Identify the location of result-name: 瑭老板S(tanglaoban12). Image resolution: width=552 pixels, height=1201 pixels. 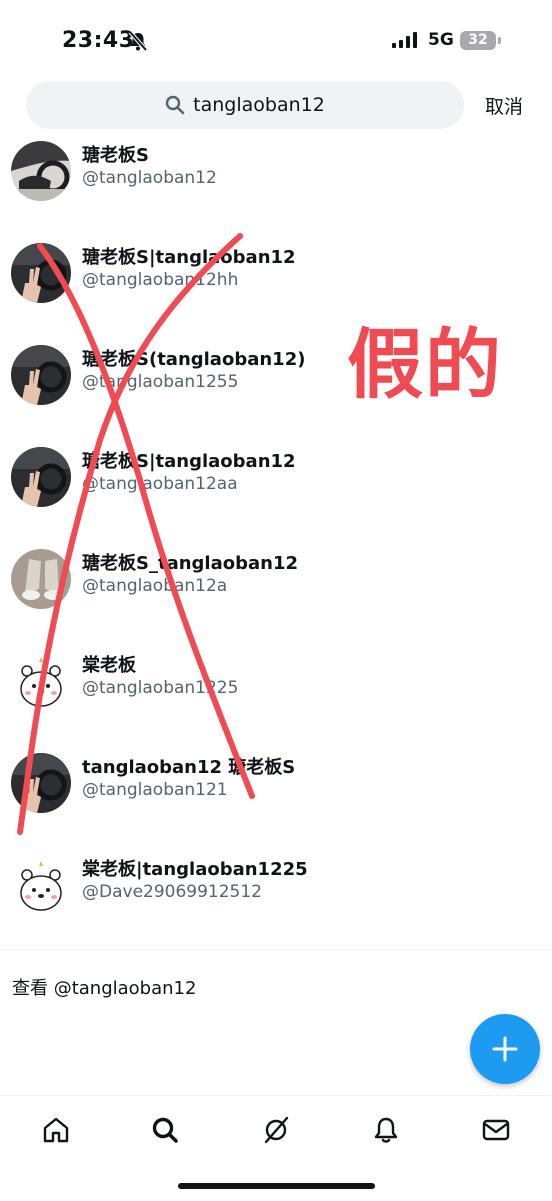
(194, 359).